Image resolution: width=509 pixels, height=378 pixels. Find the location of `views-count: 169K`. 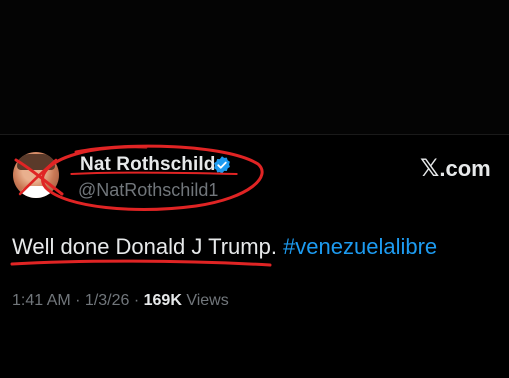

views-count: 169K is located at coordinates (163, 300).